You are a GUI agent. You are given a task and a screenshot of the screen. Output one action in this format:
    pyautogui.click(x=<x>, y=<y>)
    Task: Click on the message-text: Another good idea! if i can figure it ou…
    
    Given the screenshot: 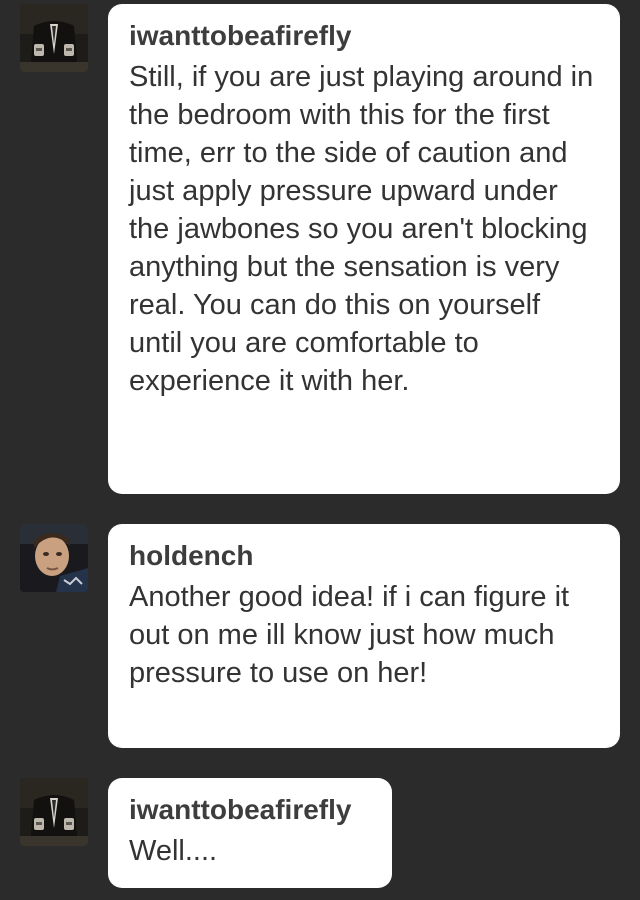 What is the action you would take?
    pyautogui.click(x=349, y=635)
    